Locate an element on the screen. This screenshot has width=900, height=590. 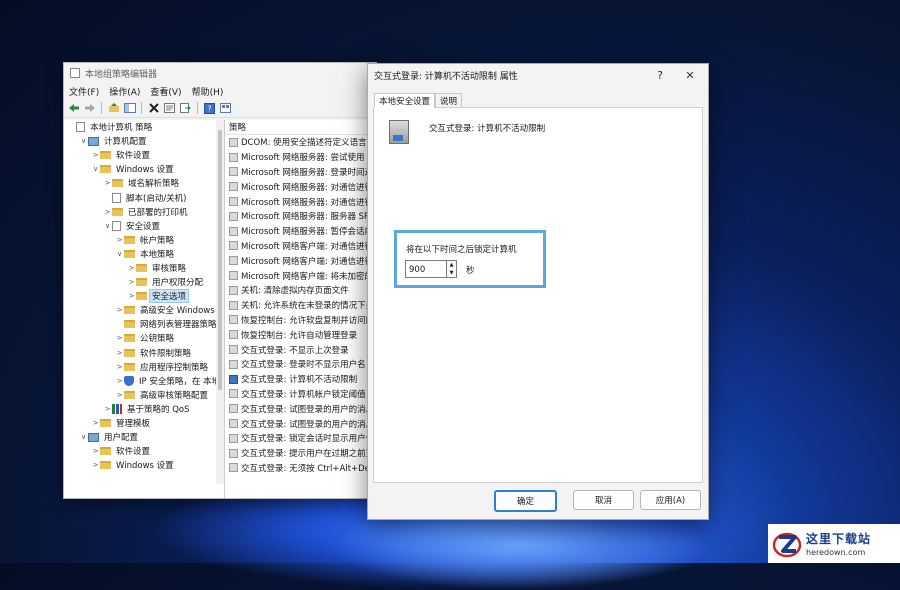
policy-row: 交互式登录: 不显示上次登录 is located at coordinates (300, 349).